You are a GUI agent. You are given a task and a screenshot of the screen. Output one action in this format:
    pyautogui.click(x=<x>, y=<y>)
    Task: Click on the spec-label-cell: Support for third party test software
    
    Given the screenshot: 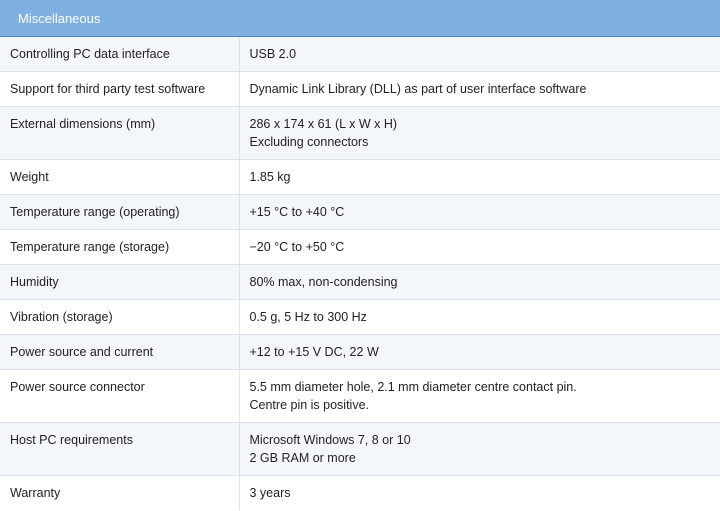 What is the action you would take?
    pyautogui.click(x=120, y=89)
    